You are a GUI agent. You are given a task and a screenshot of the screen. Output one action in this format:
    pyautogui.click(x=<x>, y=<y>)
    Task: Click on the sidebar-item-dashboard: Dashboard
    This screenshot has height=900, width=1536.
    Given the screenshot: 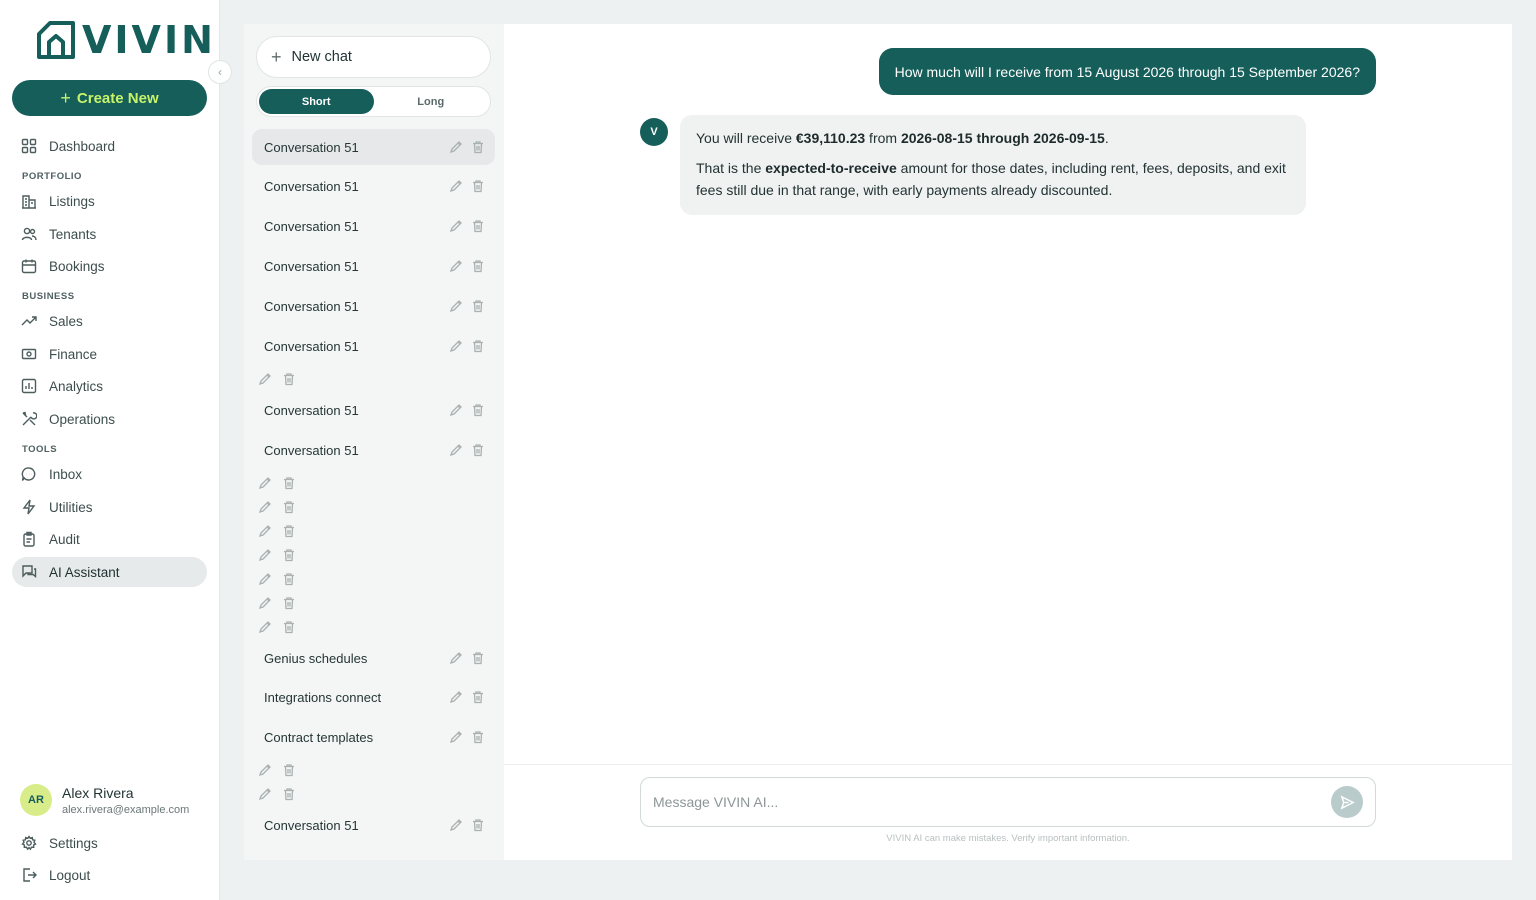 What is the action you would take?
    pyautogui.click(x=109, y=146)
    